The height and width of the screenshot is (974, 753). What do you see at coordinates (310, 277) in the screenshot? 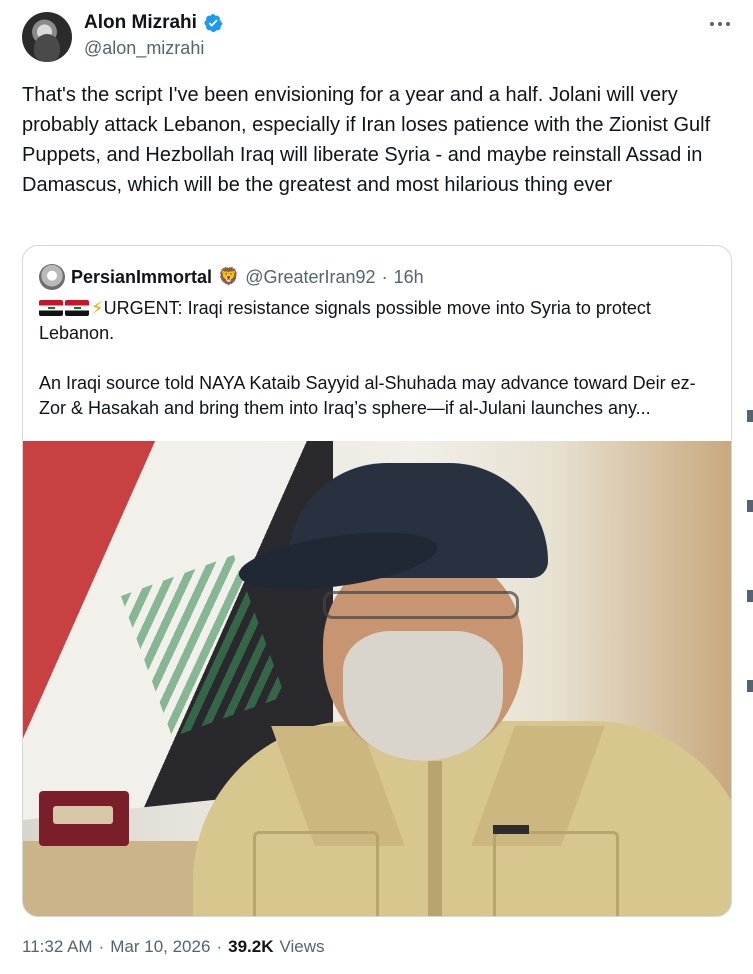
I see `quoted-author-handle: @GreaterIran92` at bounding box center [310, 277].